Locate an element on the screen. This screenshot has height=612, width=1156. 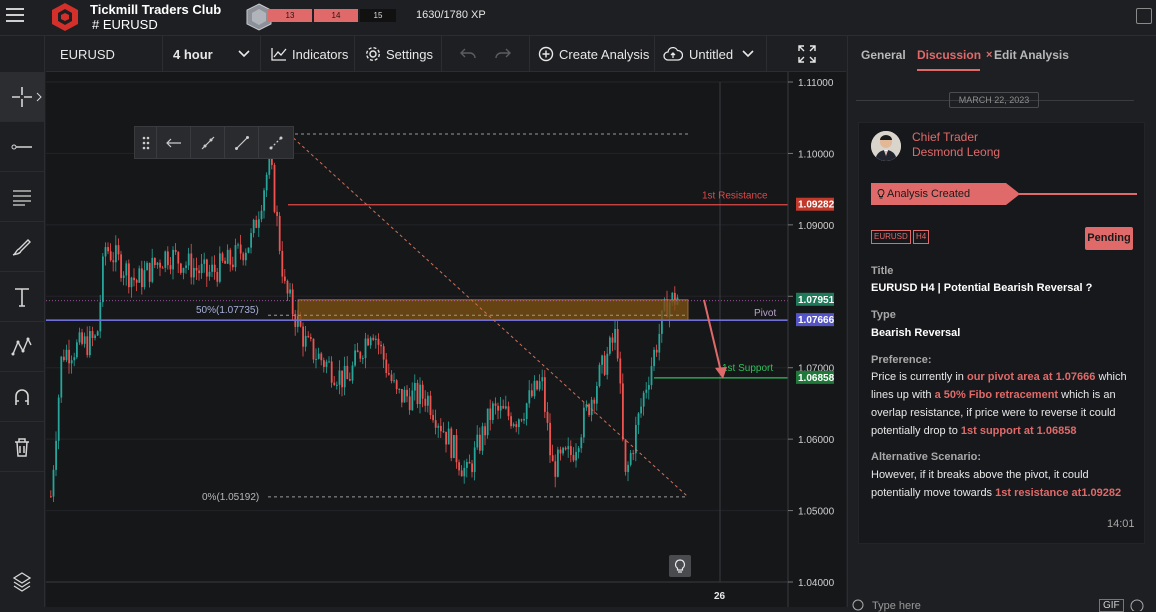
fib-tool is located at coordinates (22, 197).